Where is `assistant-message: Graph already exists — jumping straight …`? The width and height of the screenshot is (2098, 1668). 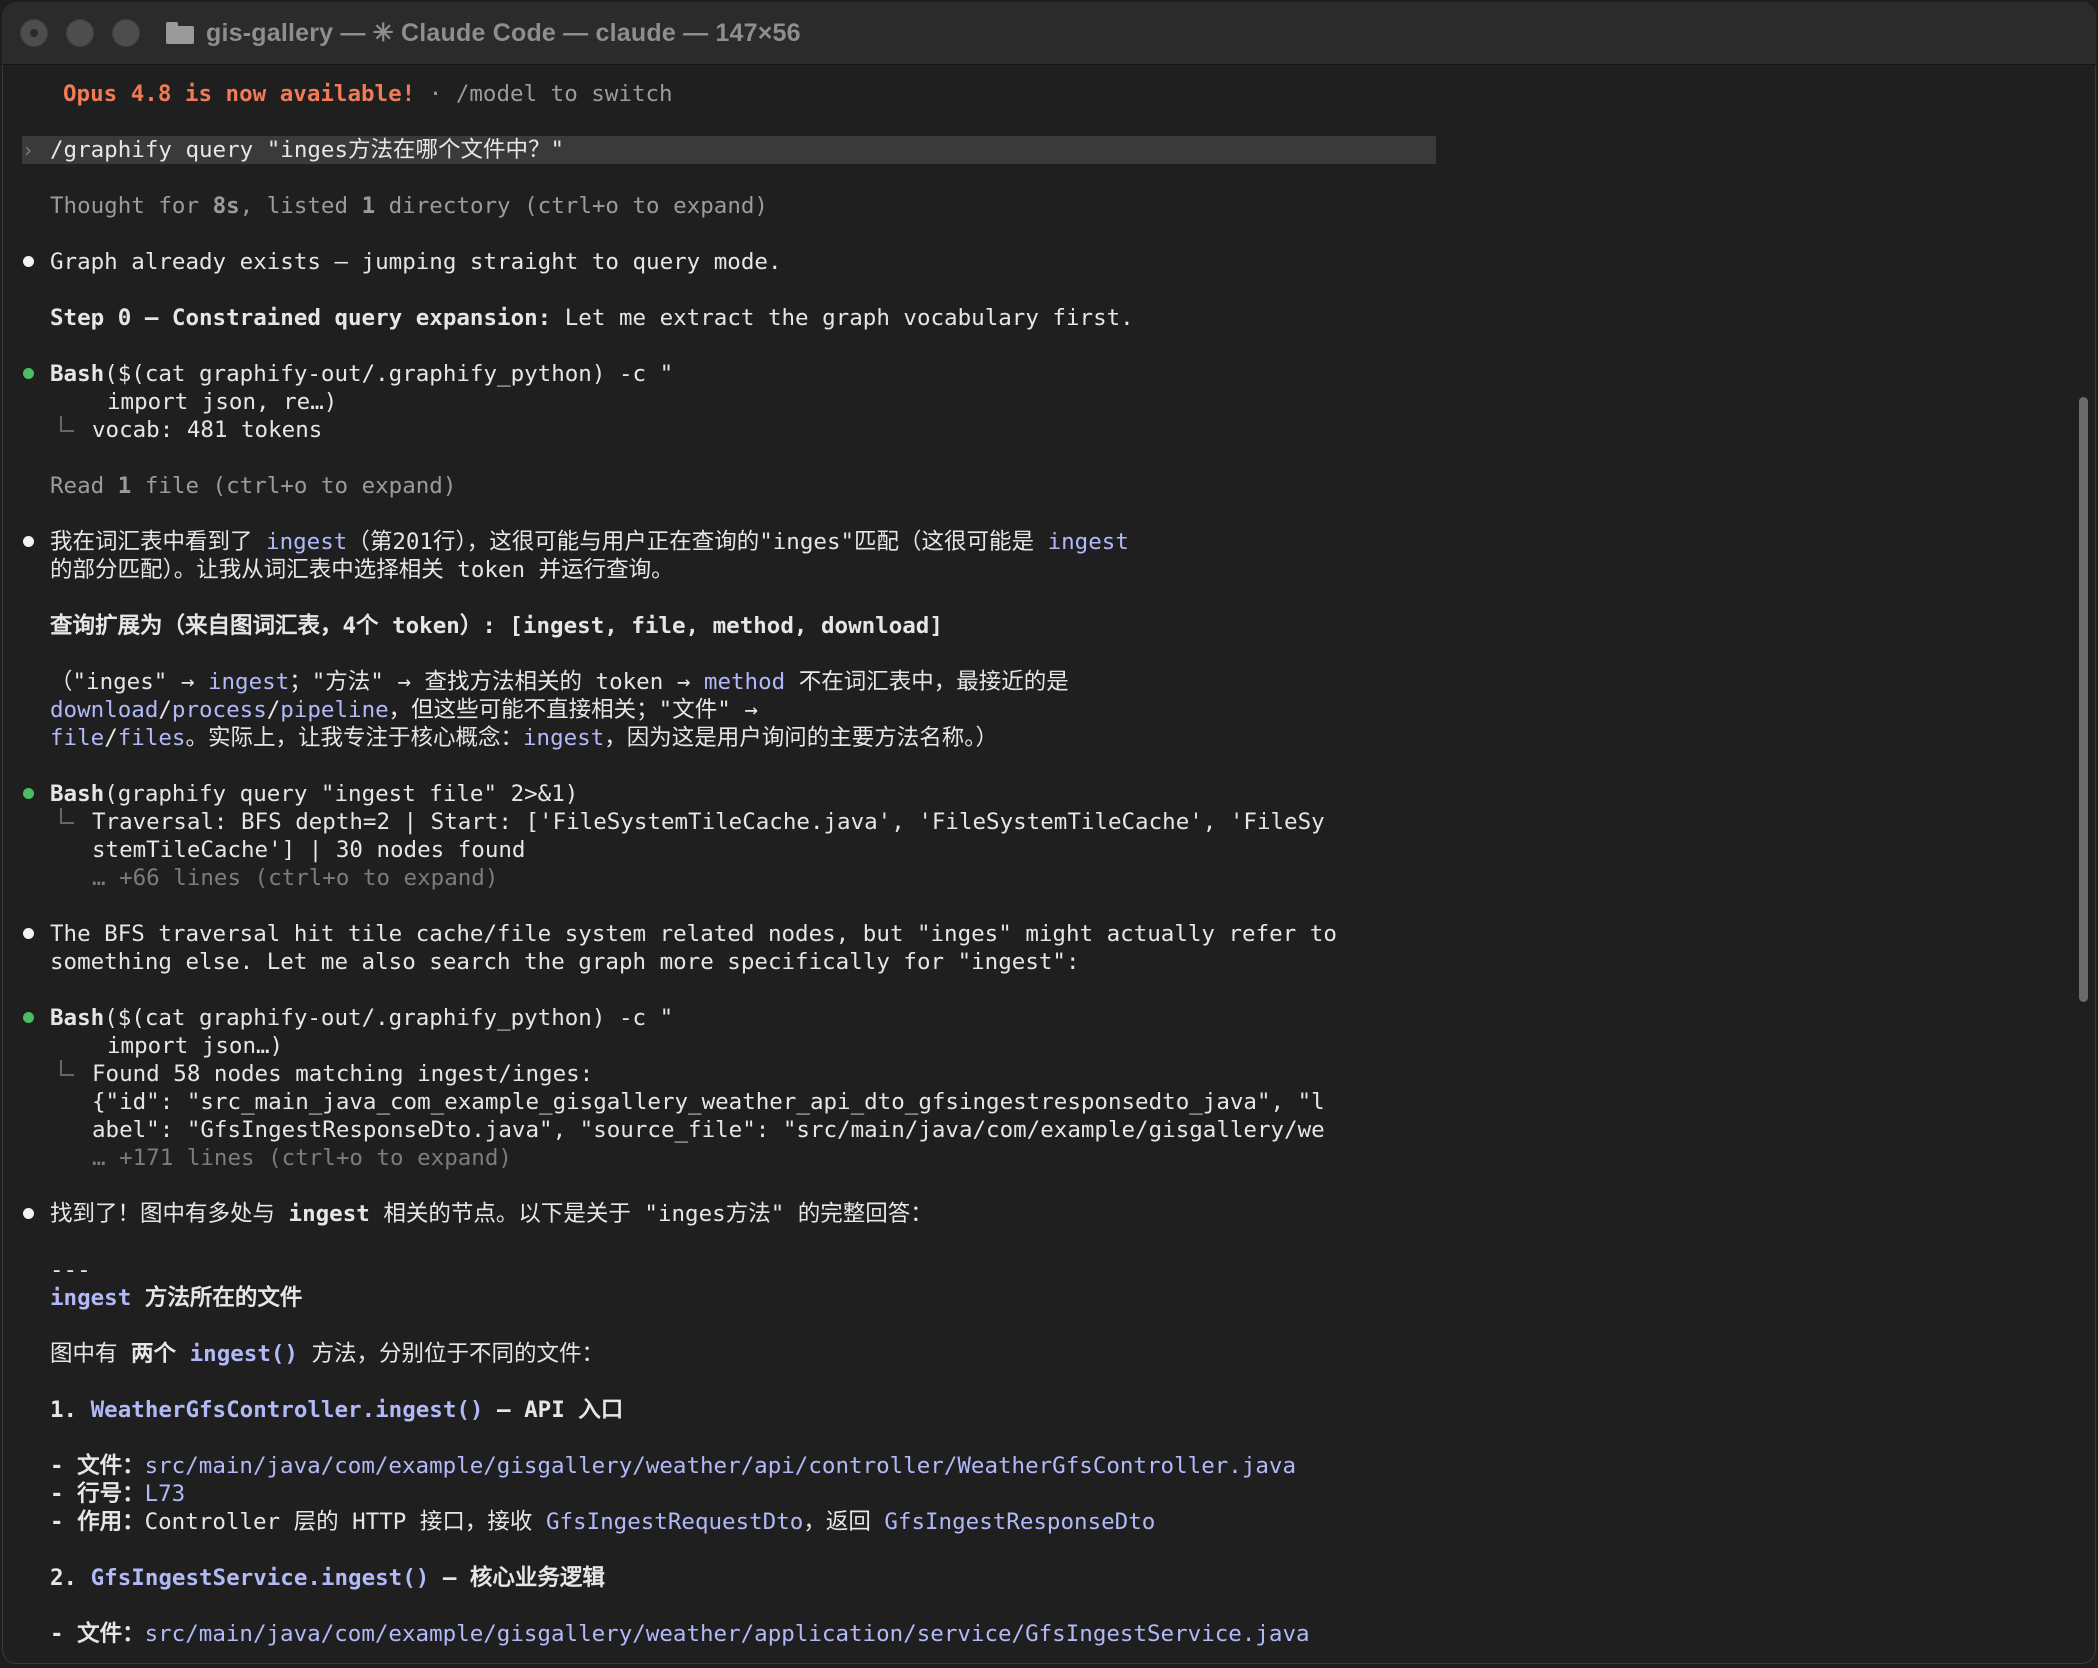 assistant-message: Graph already exists — jumping straight … is located at coordinates (416, 262).